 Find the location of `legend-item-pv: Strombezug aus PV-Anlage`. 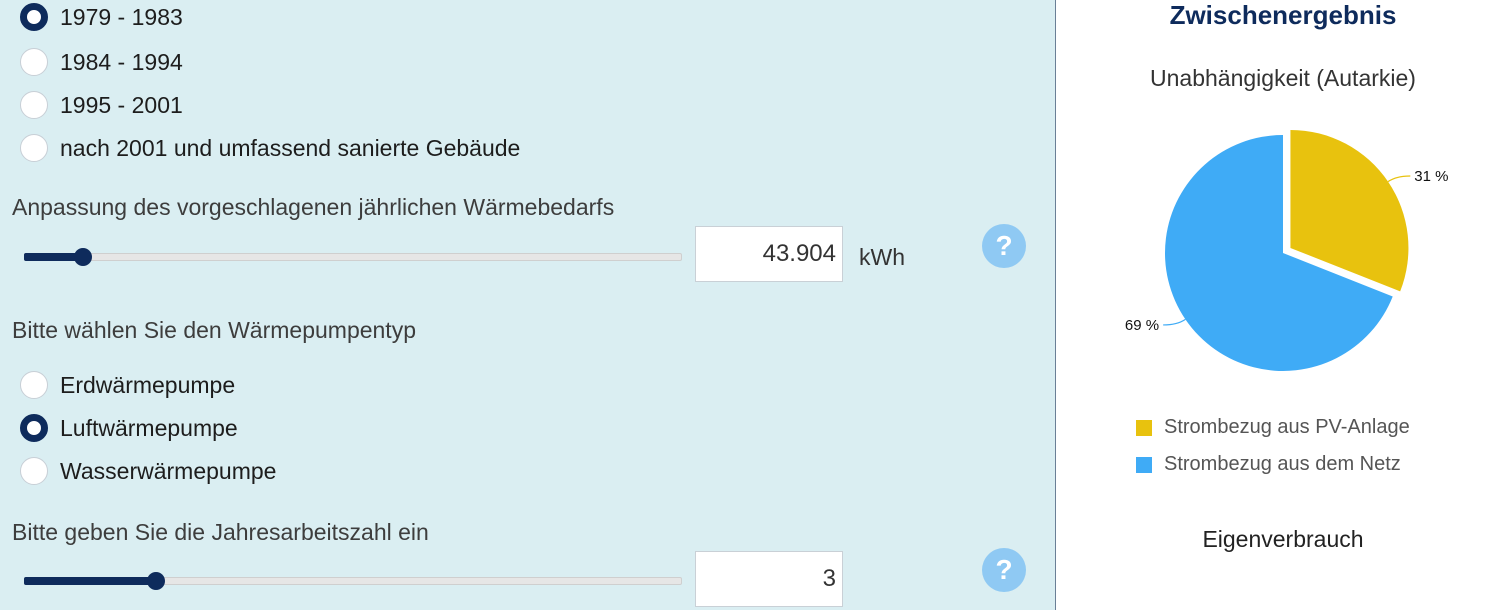

legend-item-pv: Strombezug aus PV-Anlage is located at coordinates (1273, 427).